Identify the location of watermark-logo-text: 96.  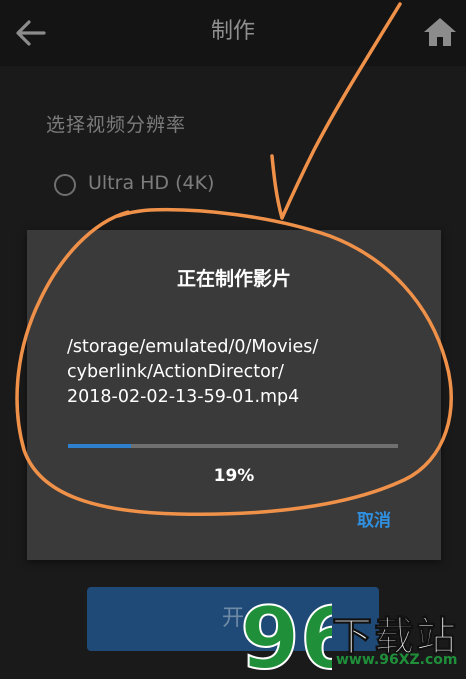
(286, 633).